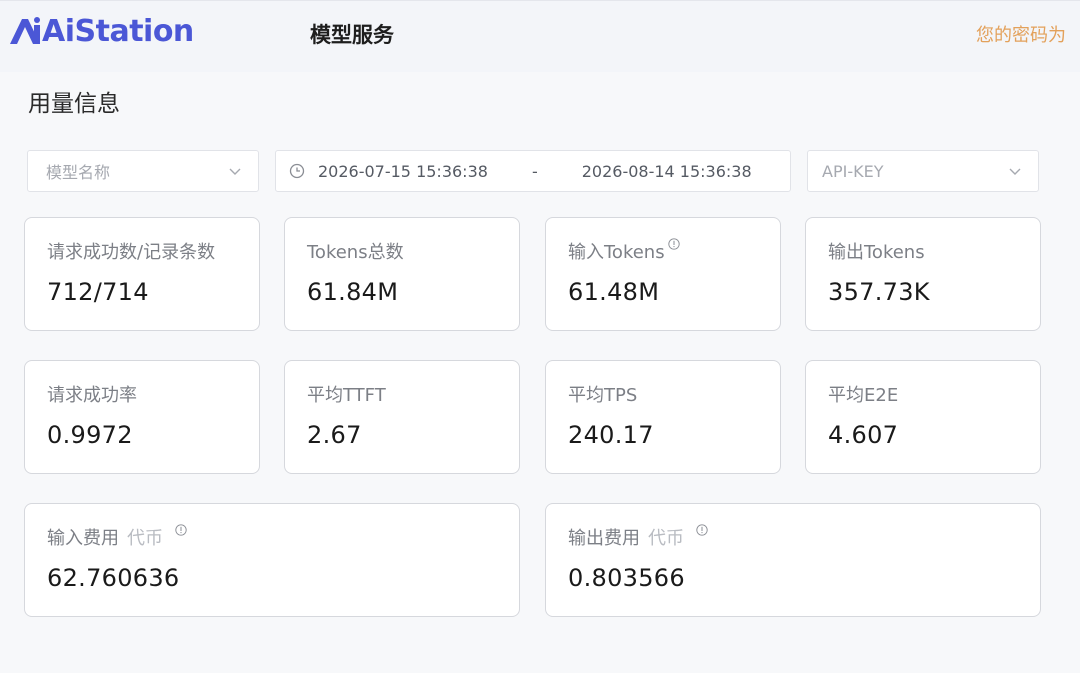 The height and width of the screenshot is (673, 1080). I want to click on api-key-placeholder: API-KEY, so click(853, 171).